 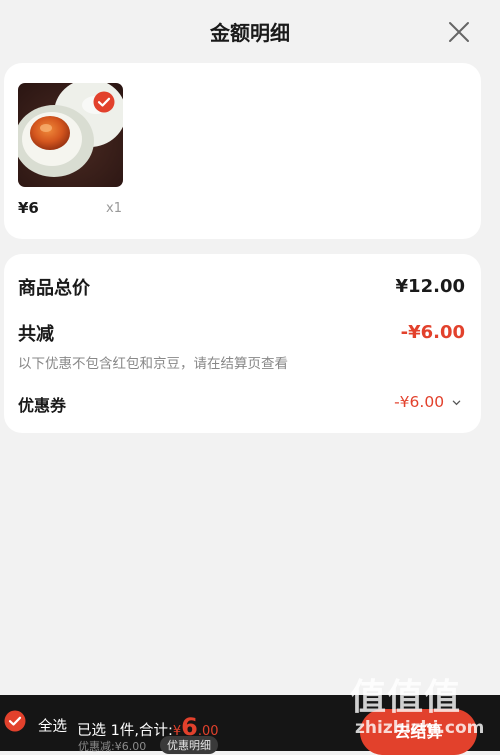 I want to click on selected-count-text: 已选 1件,合计:, so click(x=125, y=731).